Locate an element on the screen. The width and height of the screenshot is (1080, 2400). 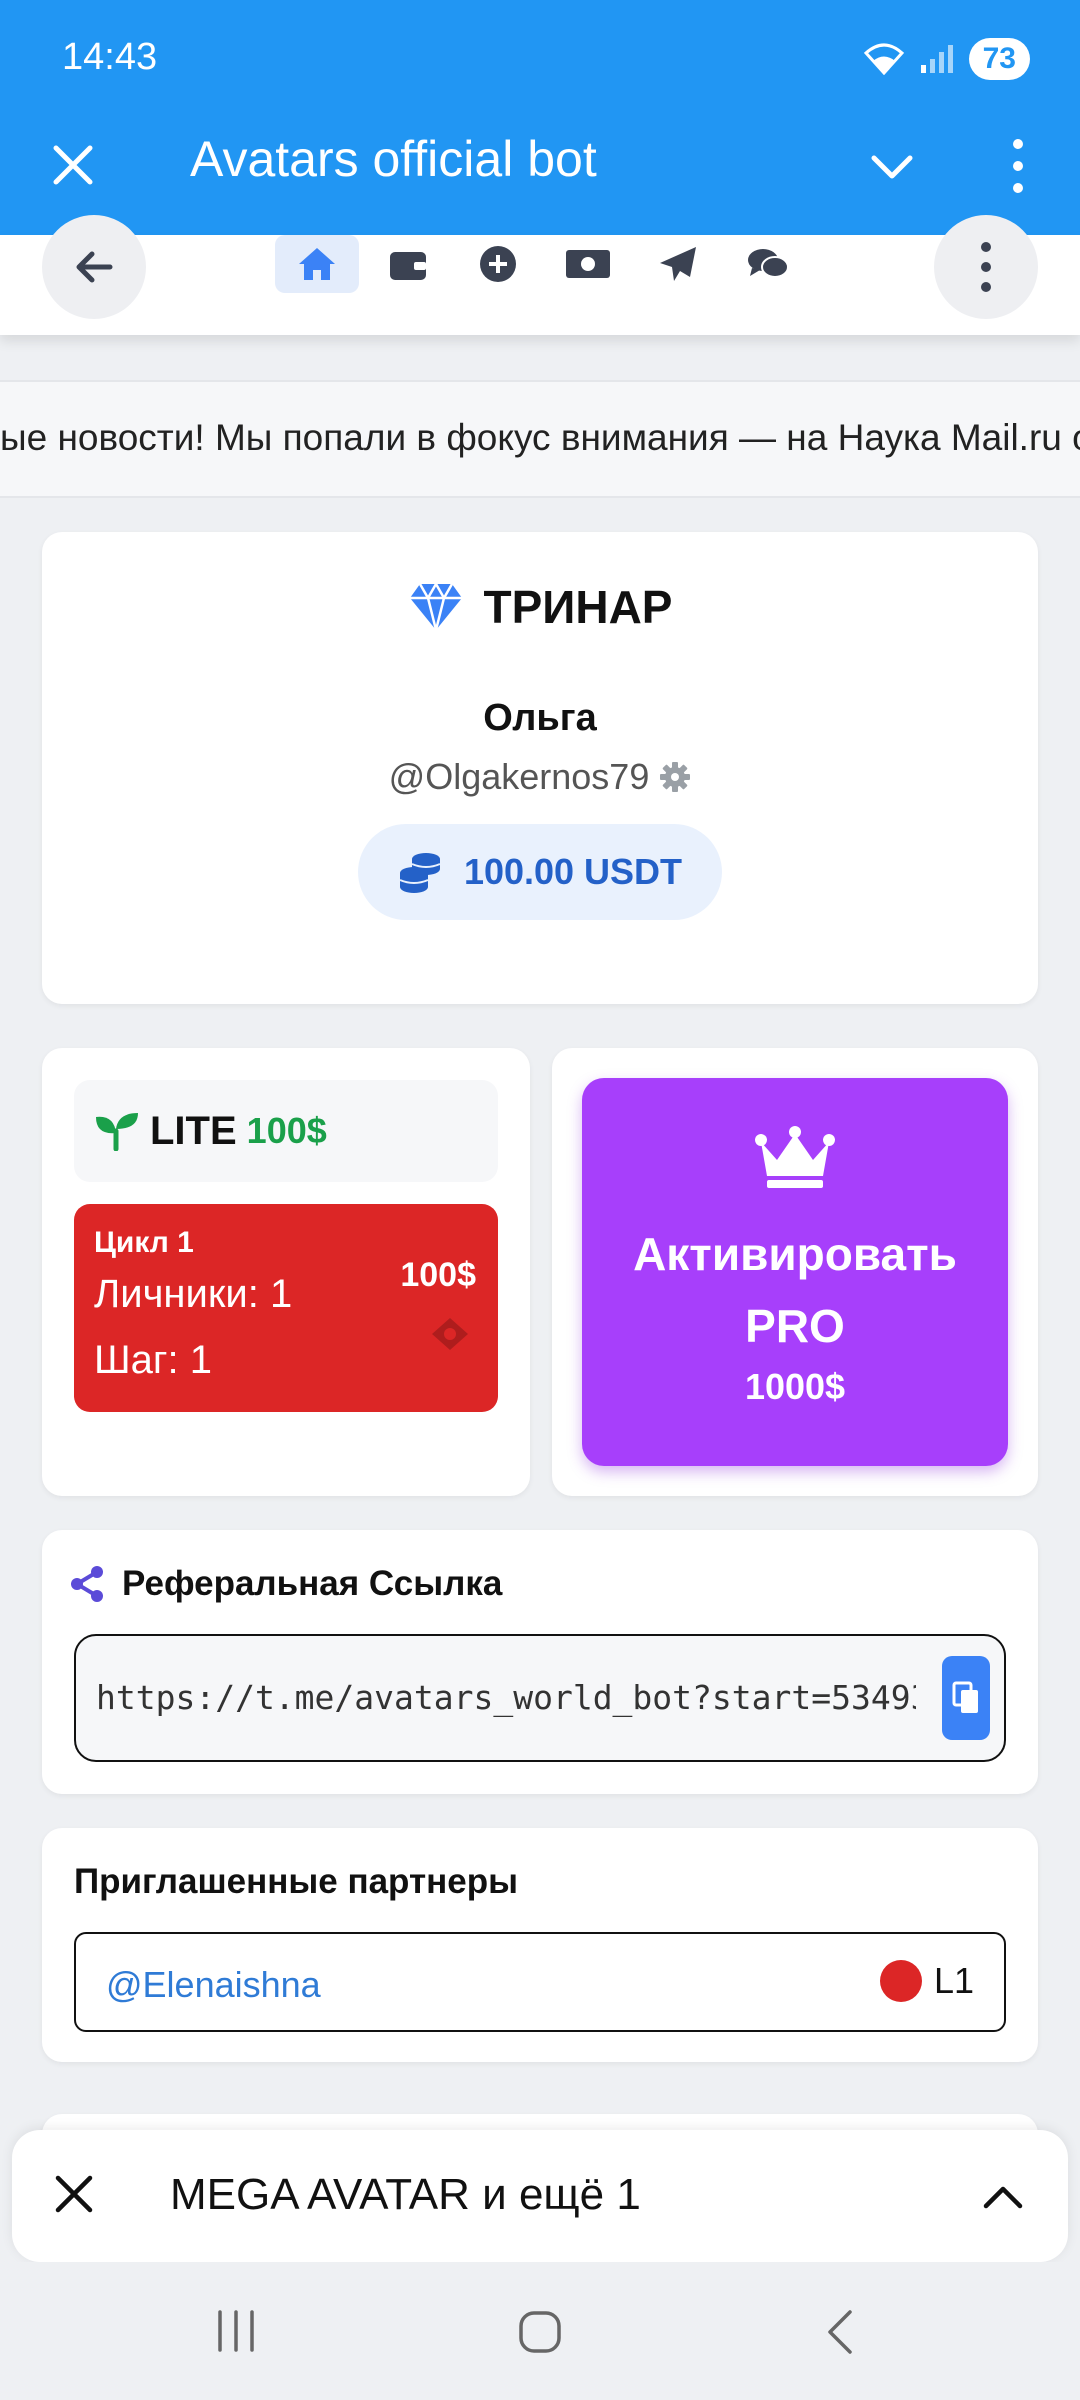
comments-icon is located at coordinates (768, 263).